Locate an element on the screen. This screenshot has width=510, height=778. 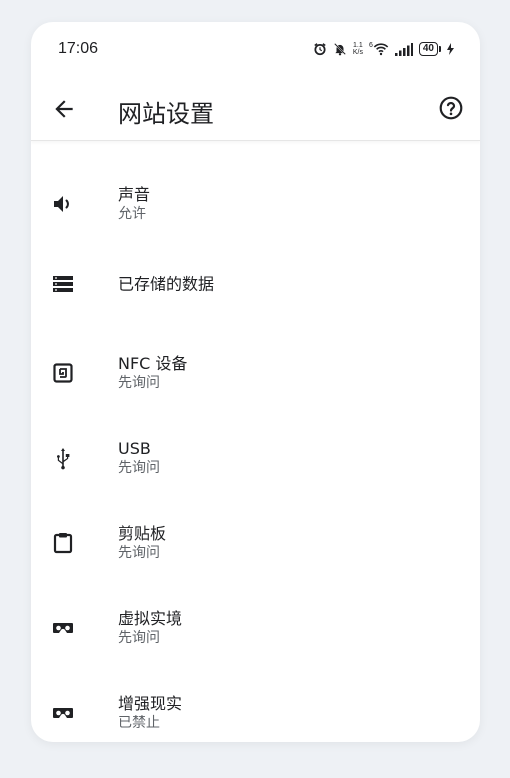
setting-usb-text: USB 先询问 is located at coordinates (139, 458).